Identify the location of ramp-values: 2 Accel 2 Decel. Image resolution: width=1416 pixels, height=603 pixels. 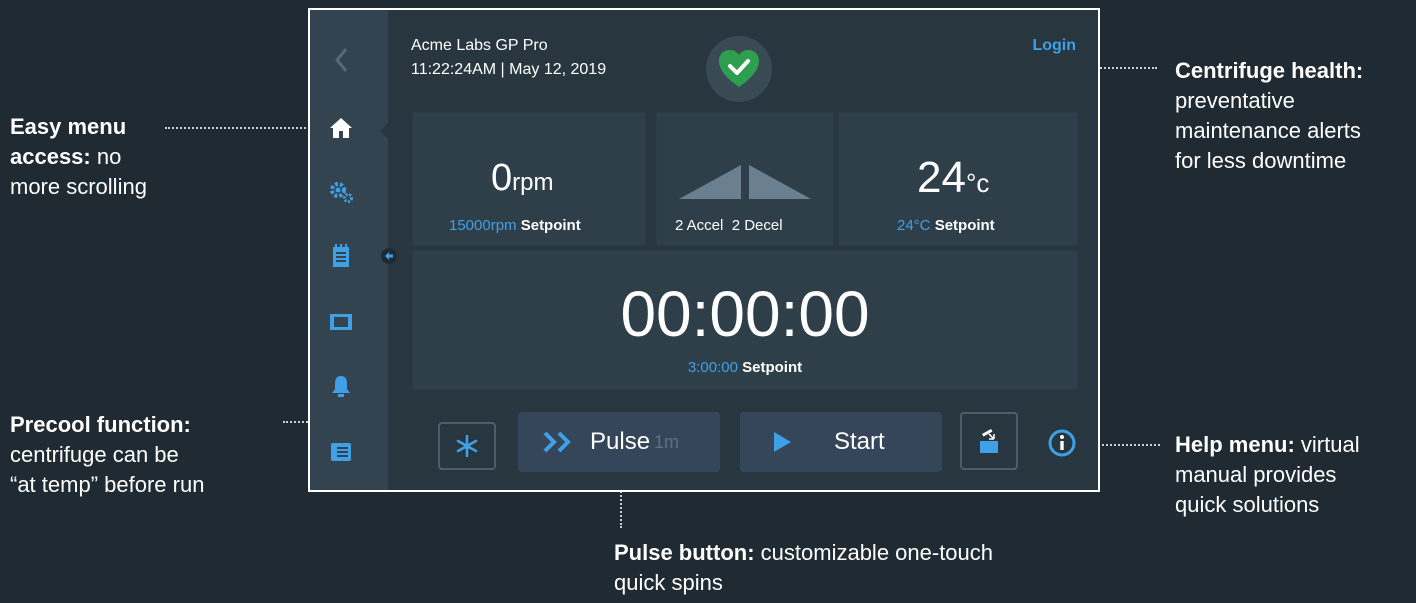
(729, 225).